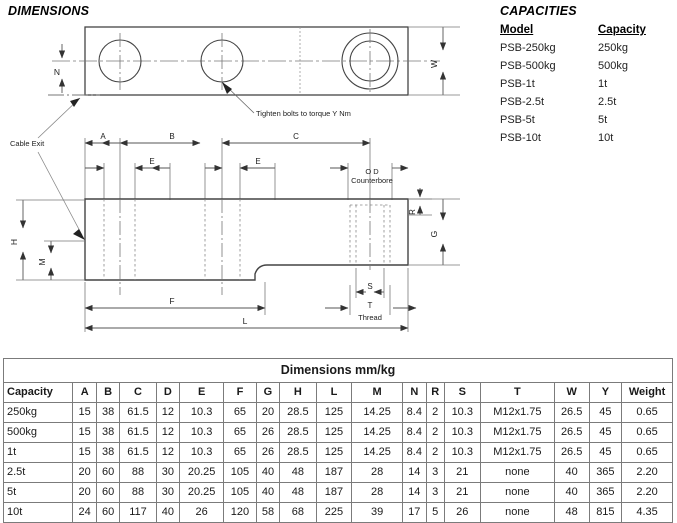 Image resolution: width=677 pixels, height=523 pixels. Describe the element at coordinates (412, 212) in the screenshot. I see `dimension-label-R: R` at that location.